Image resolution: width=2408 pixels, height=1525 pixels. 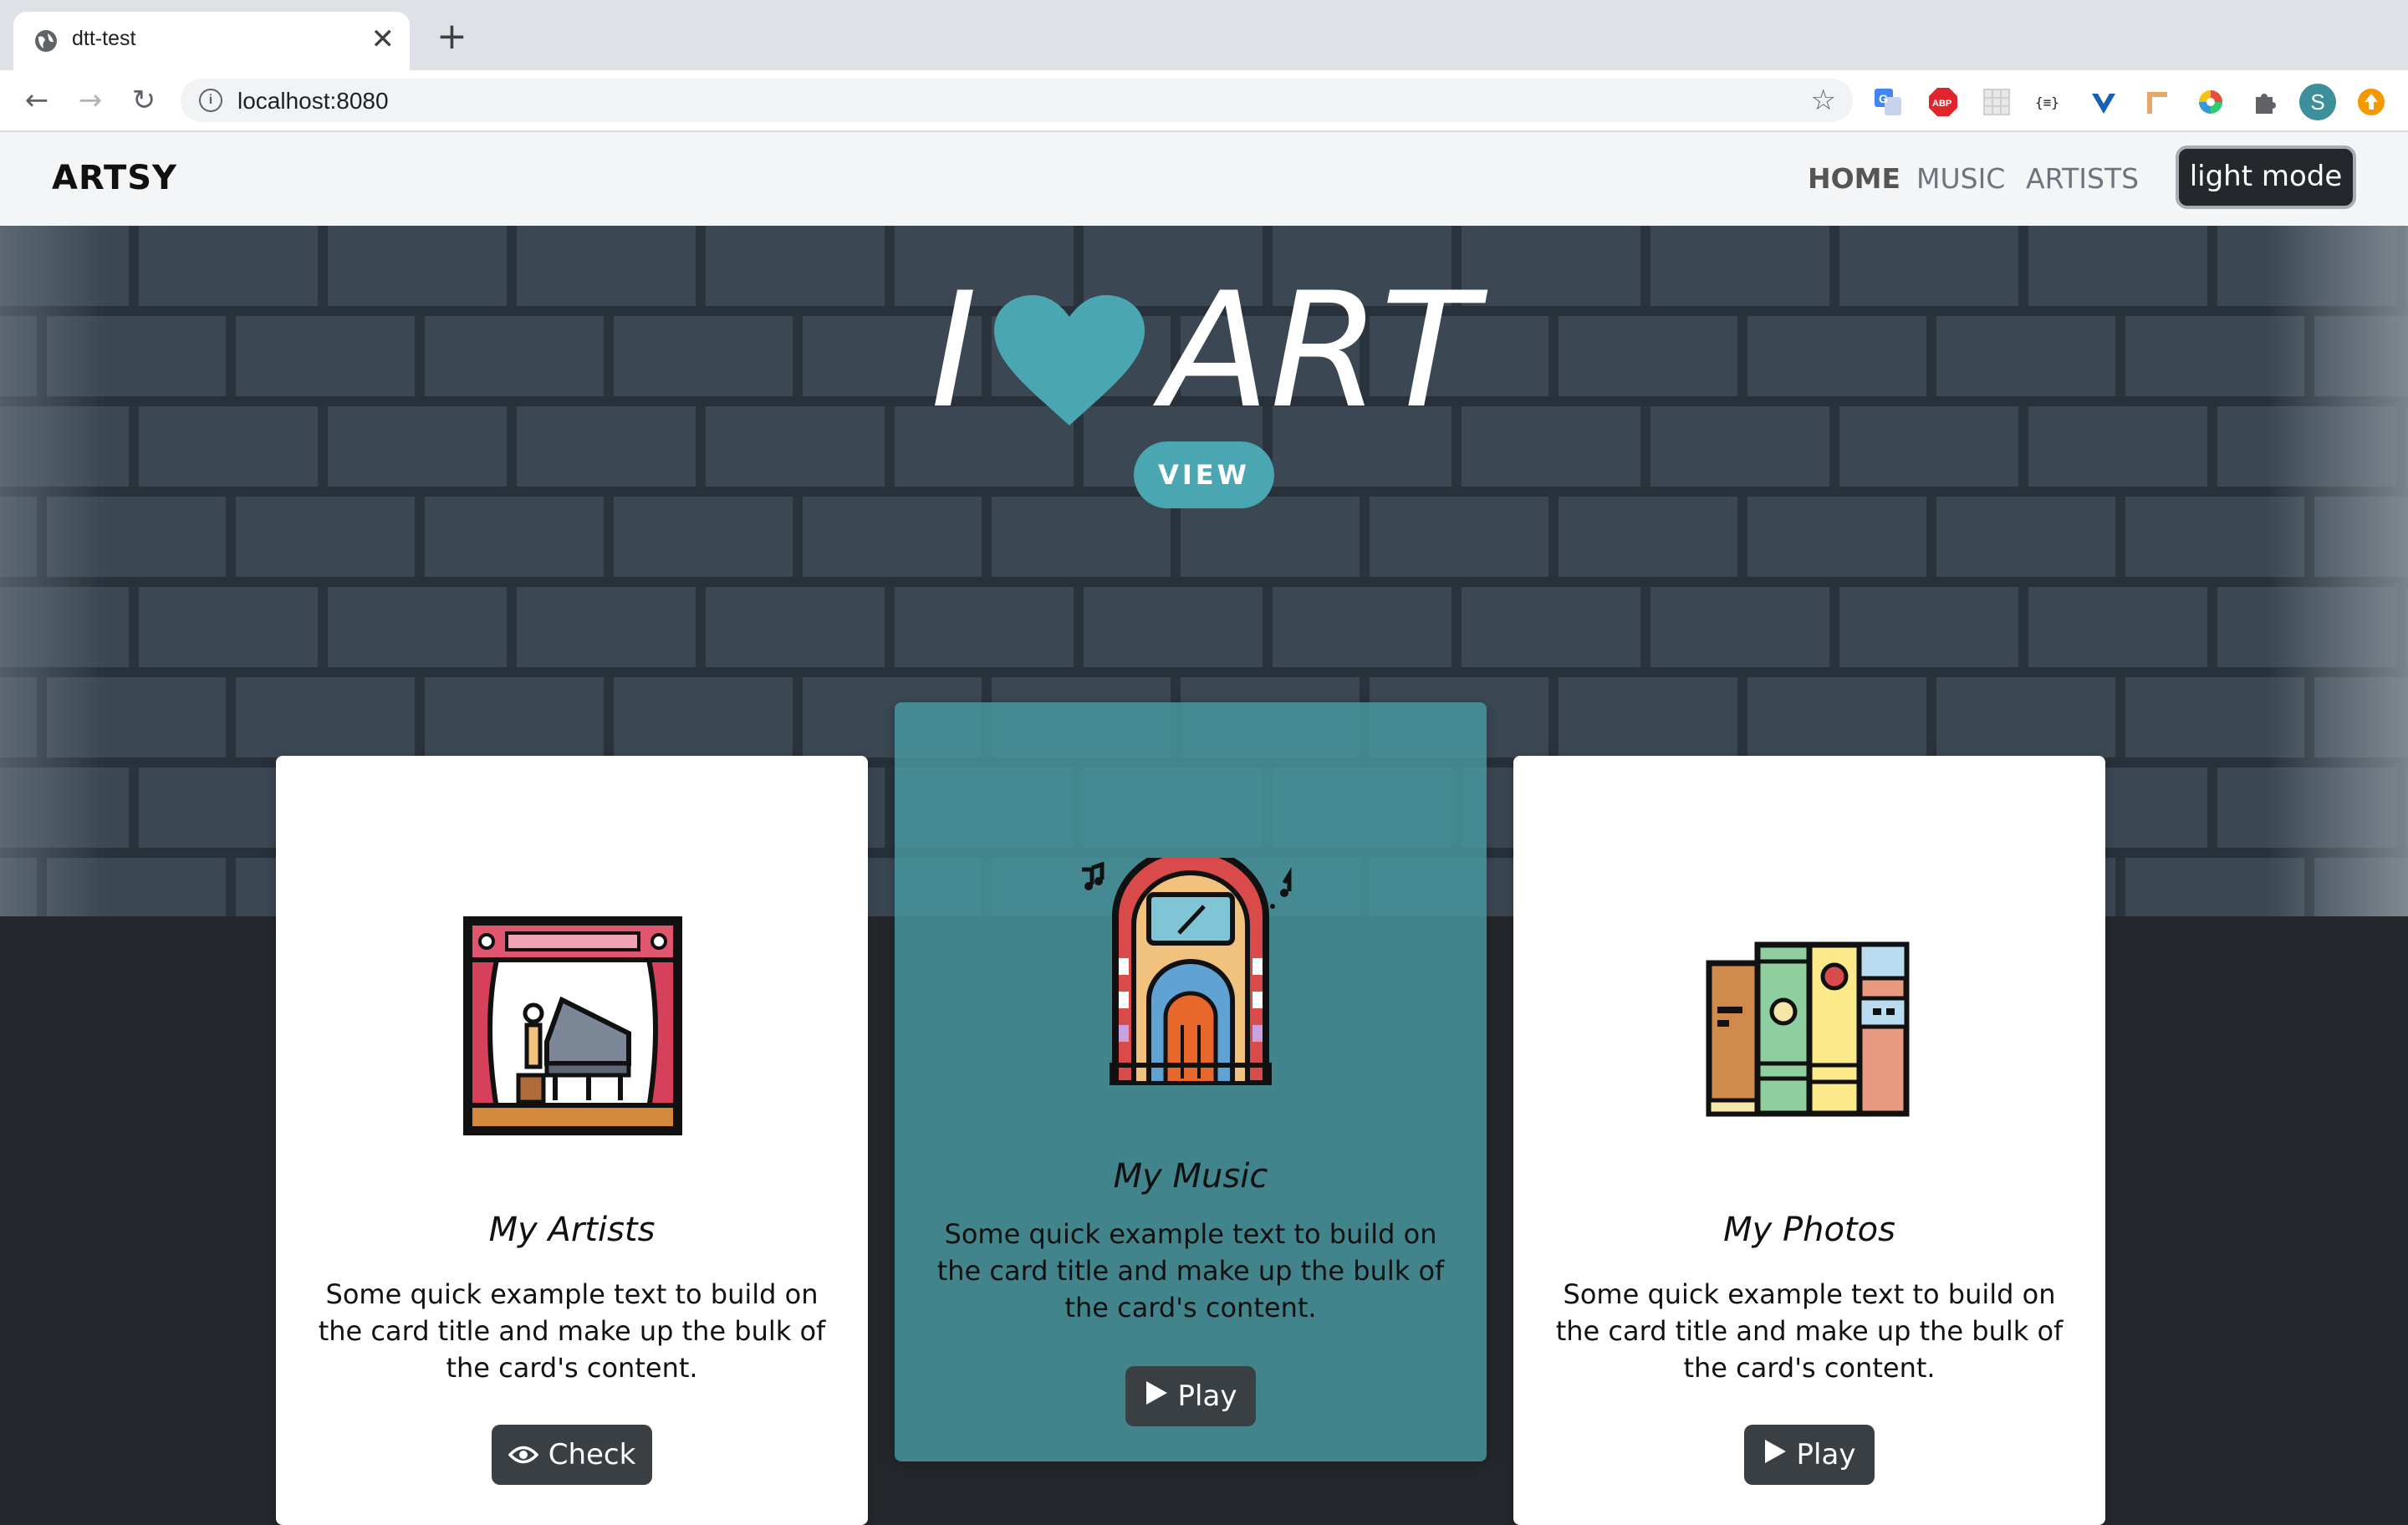 I want to click on abp-label: ABP, so click(x=1941, y=104).